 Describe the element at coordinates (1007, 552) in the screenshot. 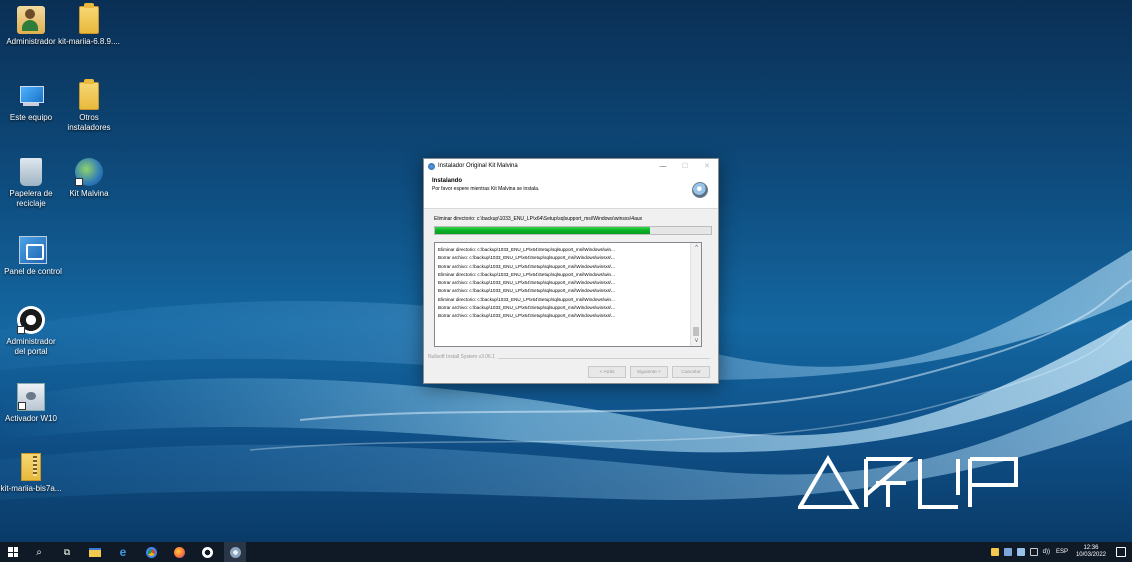

I see `tray-network-icon` at that location.